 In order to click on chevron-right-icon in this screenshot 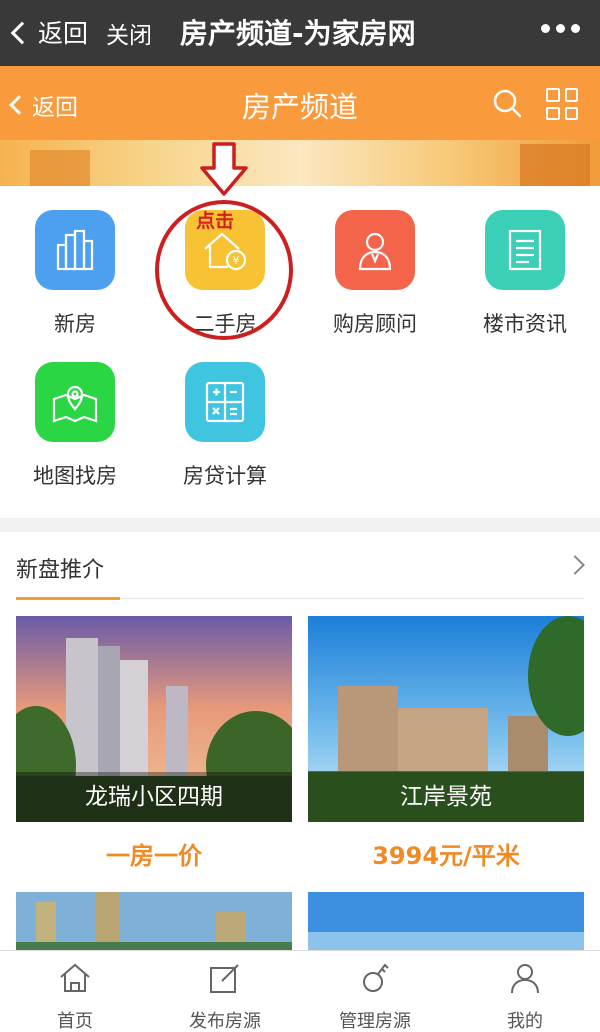, I will do `click(575, 565)`.